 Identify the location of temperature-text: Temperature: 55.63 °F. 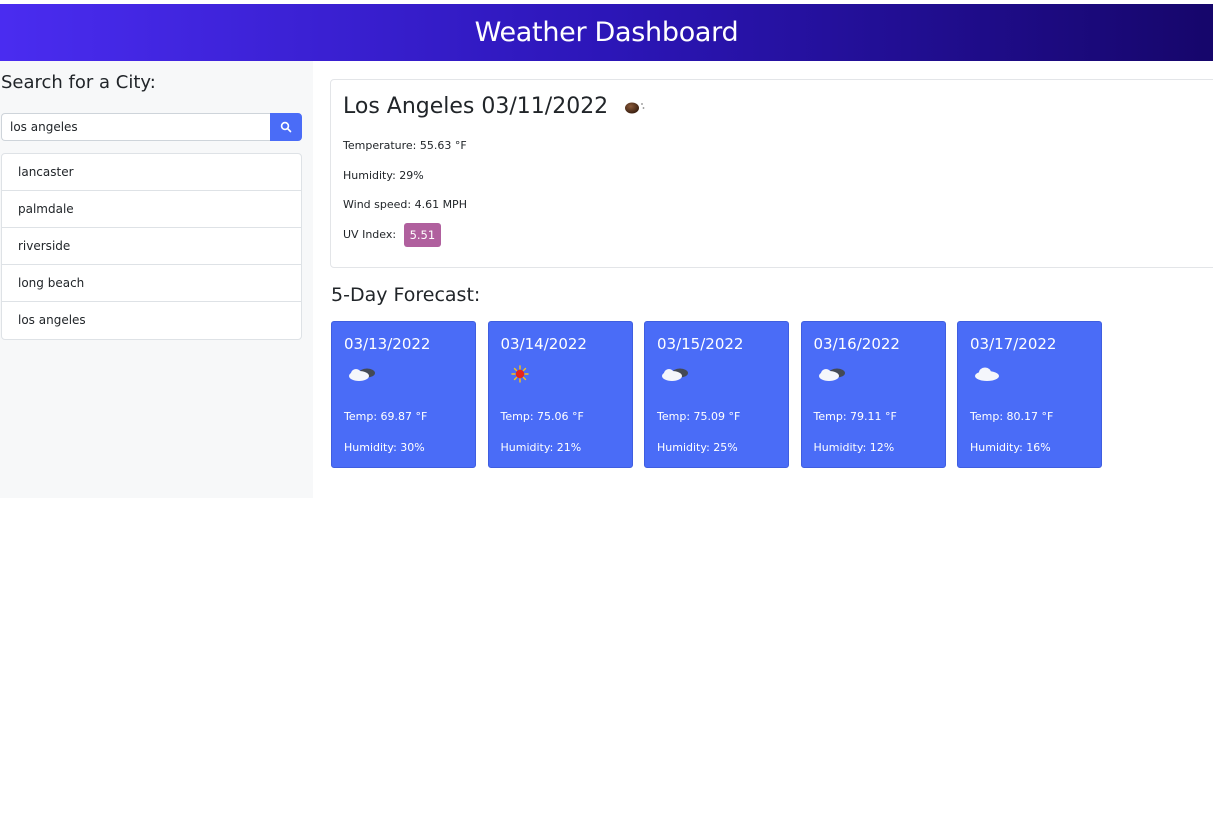
(405, 145).